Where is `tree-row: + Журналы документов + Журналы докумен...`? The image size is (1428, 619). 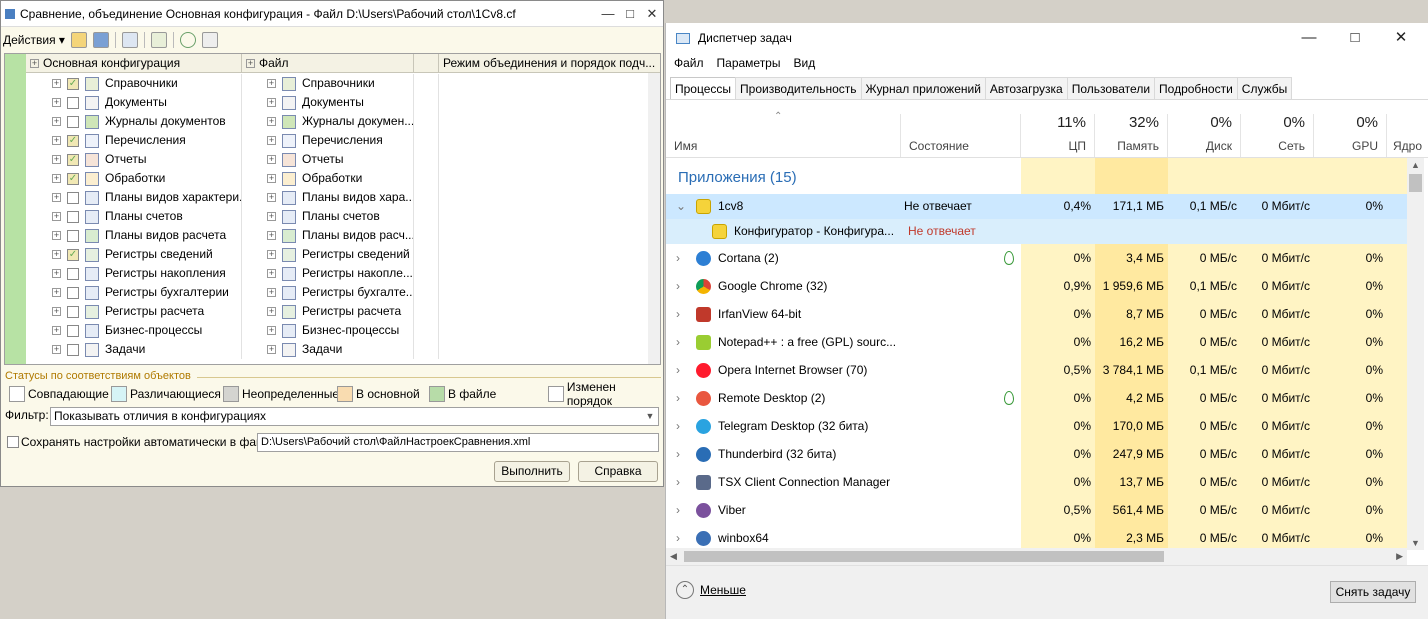
tree-row: + Журналы документов + Журналы докумен... is located at coordinates (343, 121).